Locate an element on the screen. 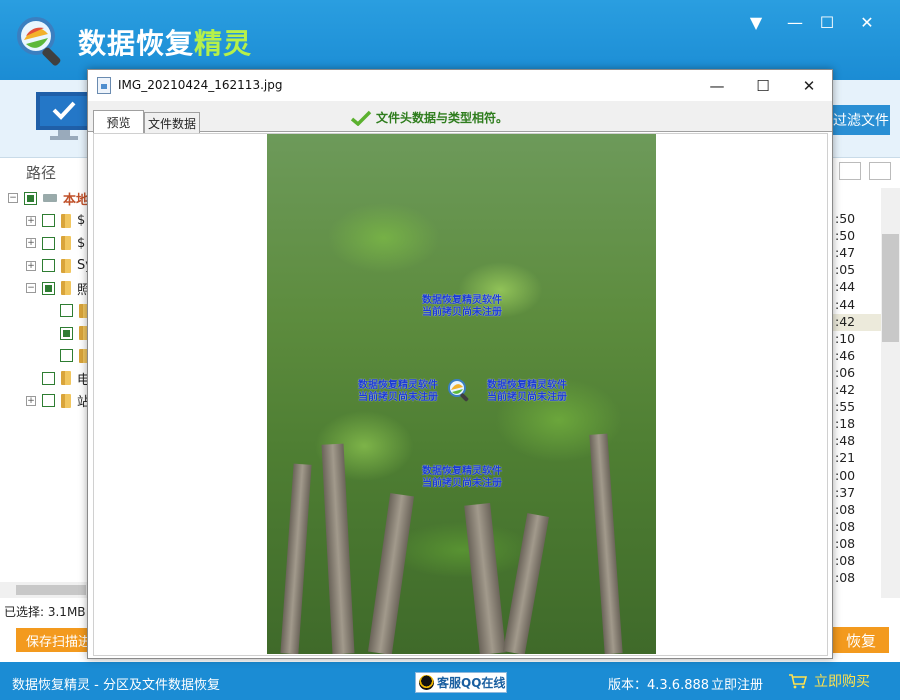 This screenshot has height=700, width=900. table-row: :00 is located at coordinates (857, 476).